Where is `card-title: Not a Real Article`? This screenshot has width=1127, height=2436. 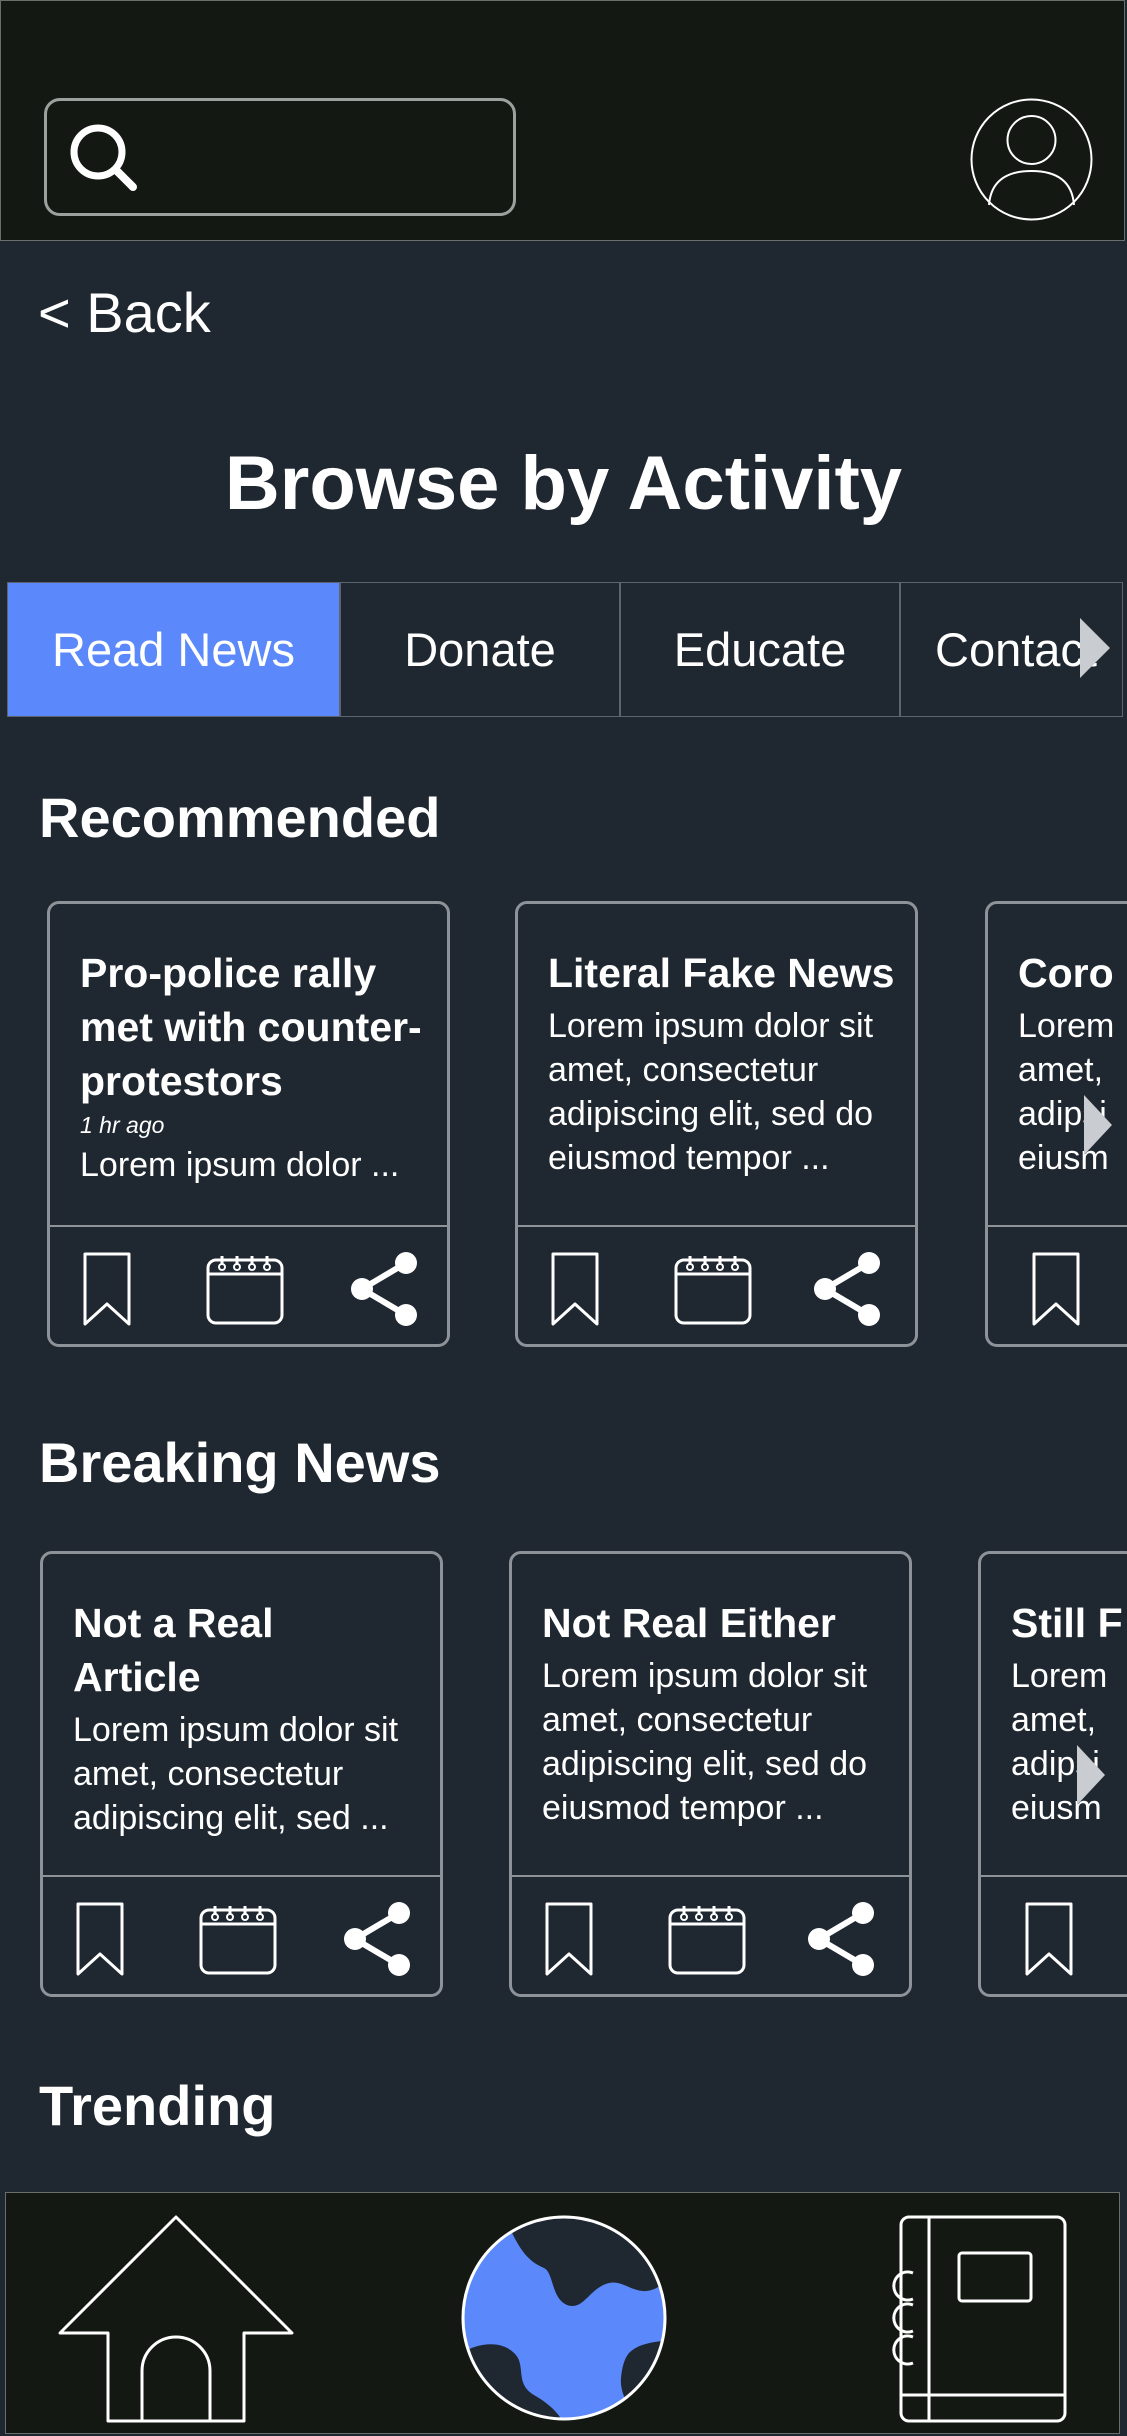
card-title: Not a Real Article is located at coordinates (173, 1650).